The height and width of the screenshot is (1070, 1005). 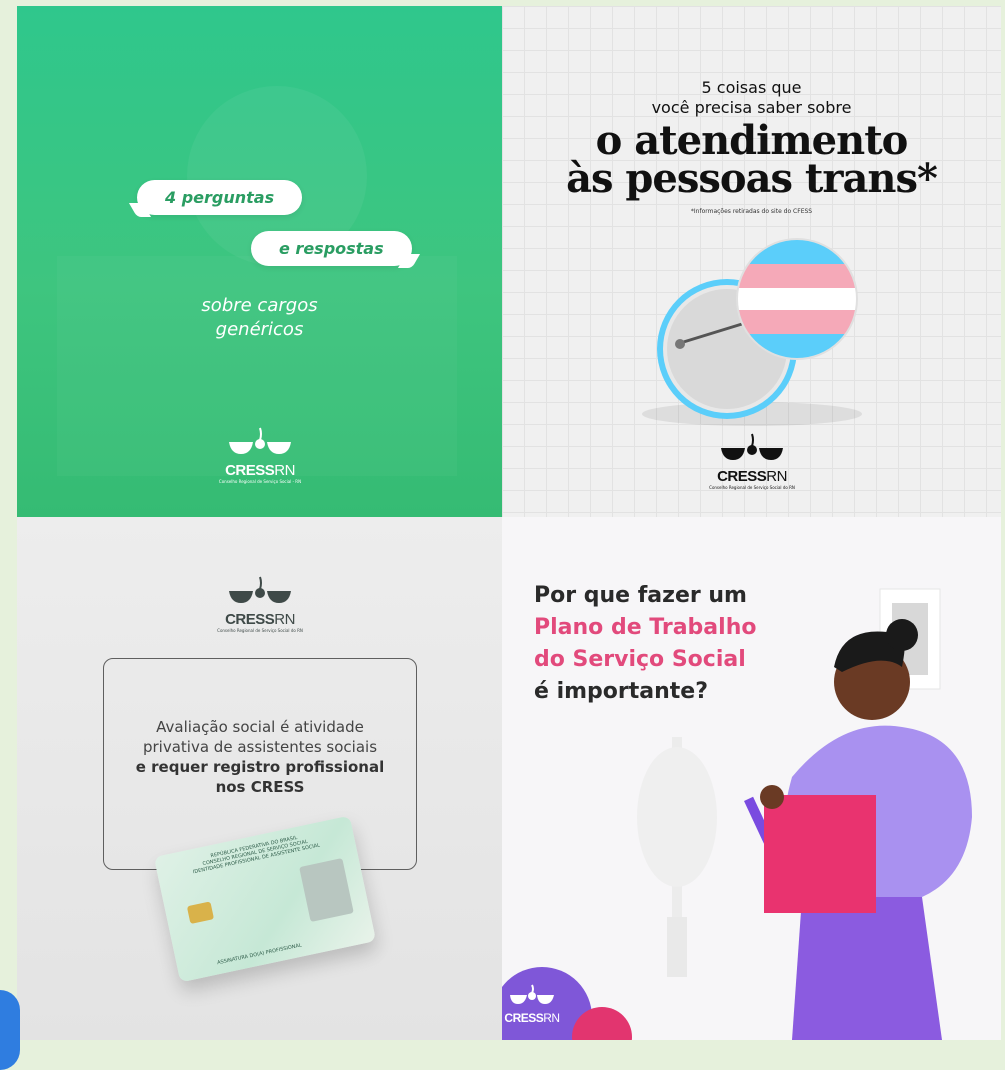 What do you see at coordinates (260, 787) in the screenshot?
I see `message-bold-line: nos CRESS` at bounding box center [260, 787].